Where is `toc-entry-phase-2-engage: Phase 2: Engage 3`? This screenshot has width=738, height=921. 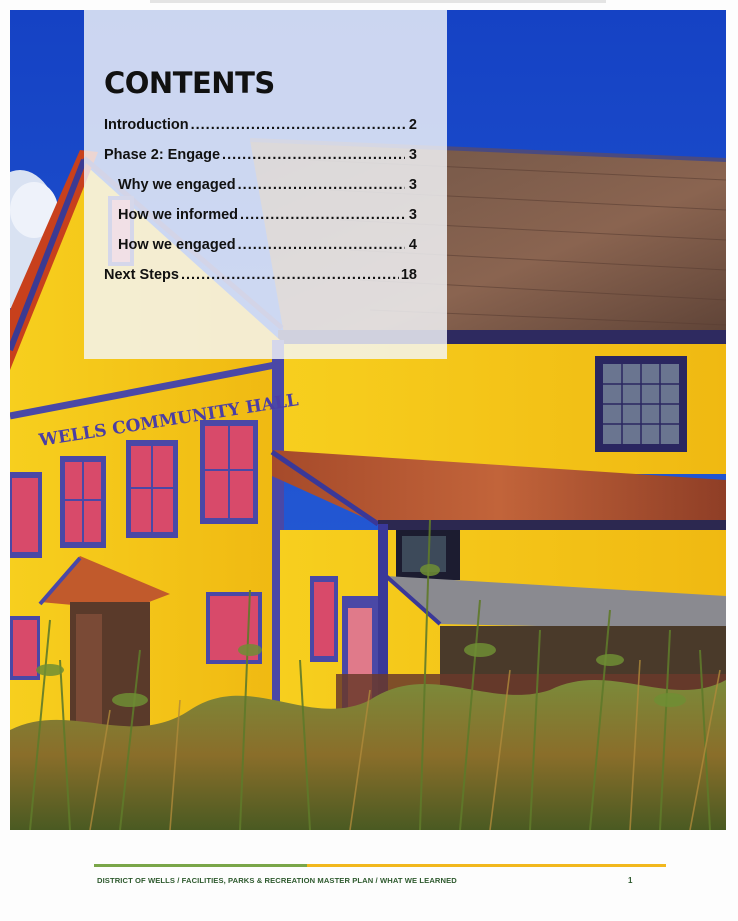 toc-entry-phase-2-engage: Phase 2: Engage 3 is located at coordinates (260, 162).